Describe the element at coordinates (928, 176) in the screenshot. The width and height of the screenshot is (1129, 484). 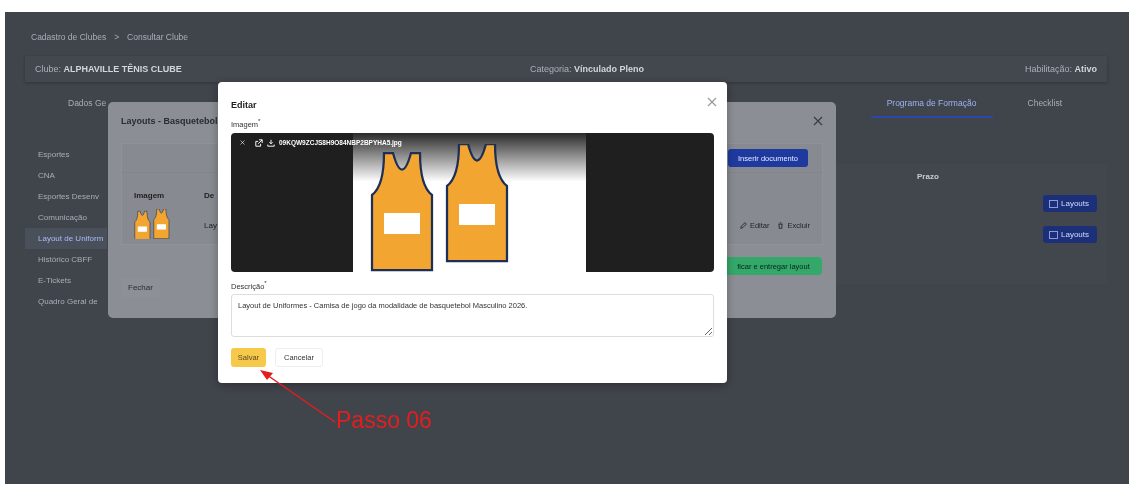
I see `column-header: Prazo` at that location.